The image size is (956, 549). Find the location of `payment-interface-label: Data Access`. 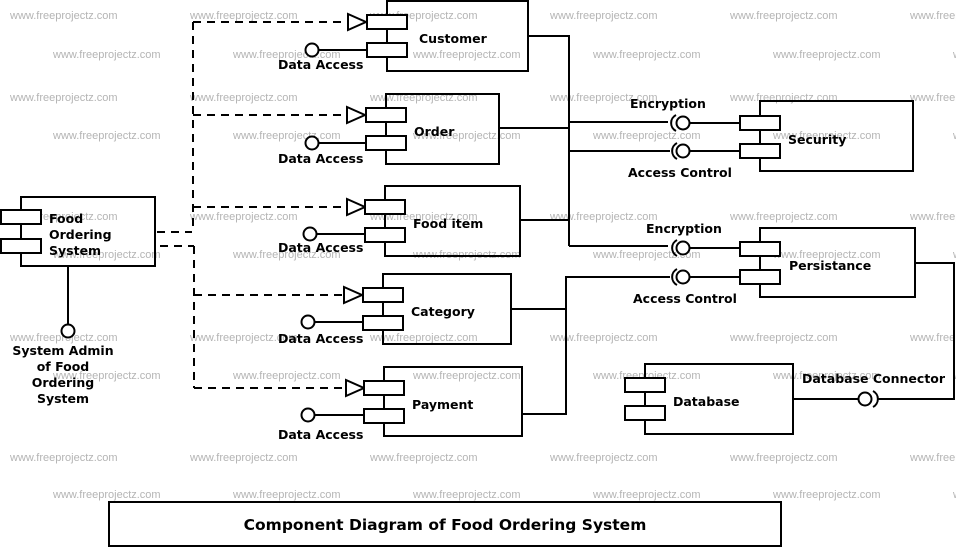

payment-interface-label: Data Access is located at coordinates (320, 434).